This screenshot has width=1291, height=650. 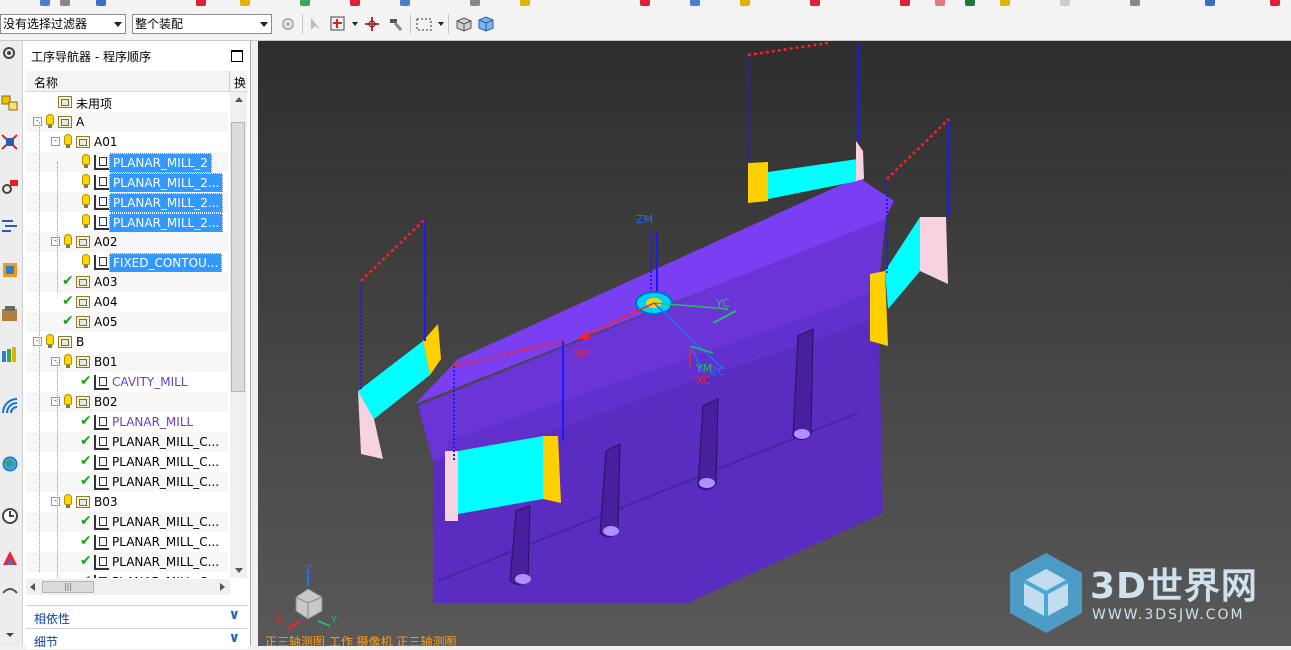 What do you see at coordinates (202, 24) in the screenshot?
I see `assembly-scope-select: 整个装配` at bounding box center [202, 24].